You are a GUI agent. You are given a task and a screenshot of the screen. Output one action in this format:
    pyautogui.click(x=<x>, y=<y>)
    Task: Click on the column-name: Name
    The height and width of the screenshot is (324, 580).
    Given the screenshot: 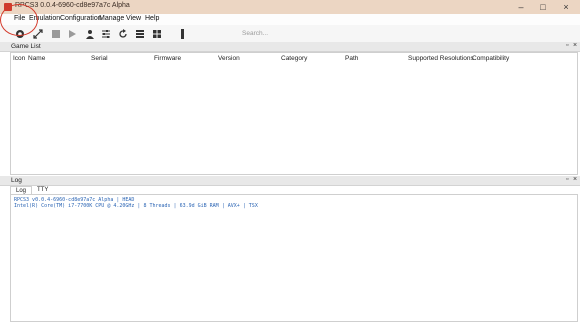 What is the action you would take?
    pyautogui.click(x=36, y=58)
    